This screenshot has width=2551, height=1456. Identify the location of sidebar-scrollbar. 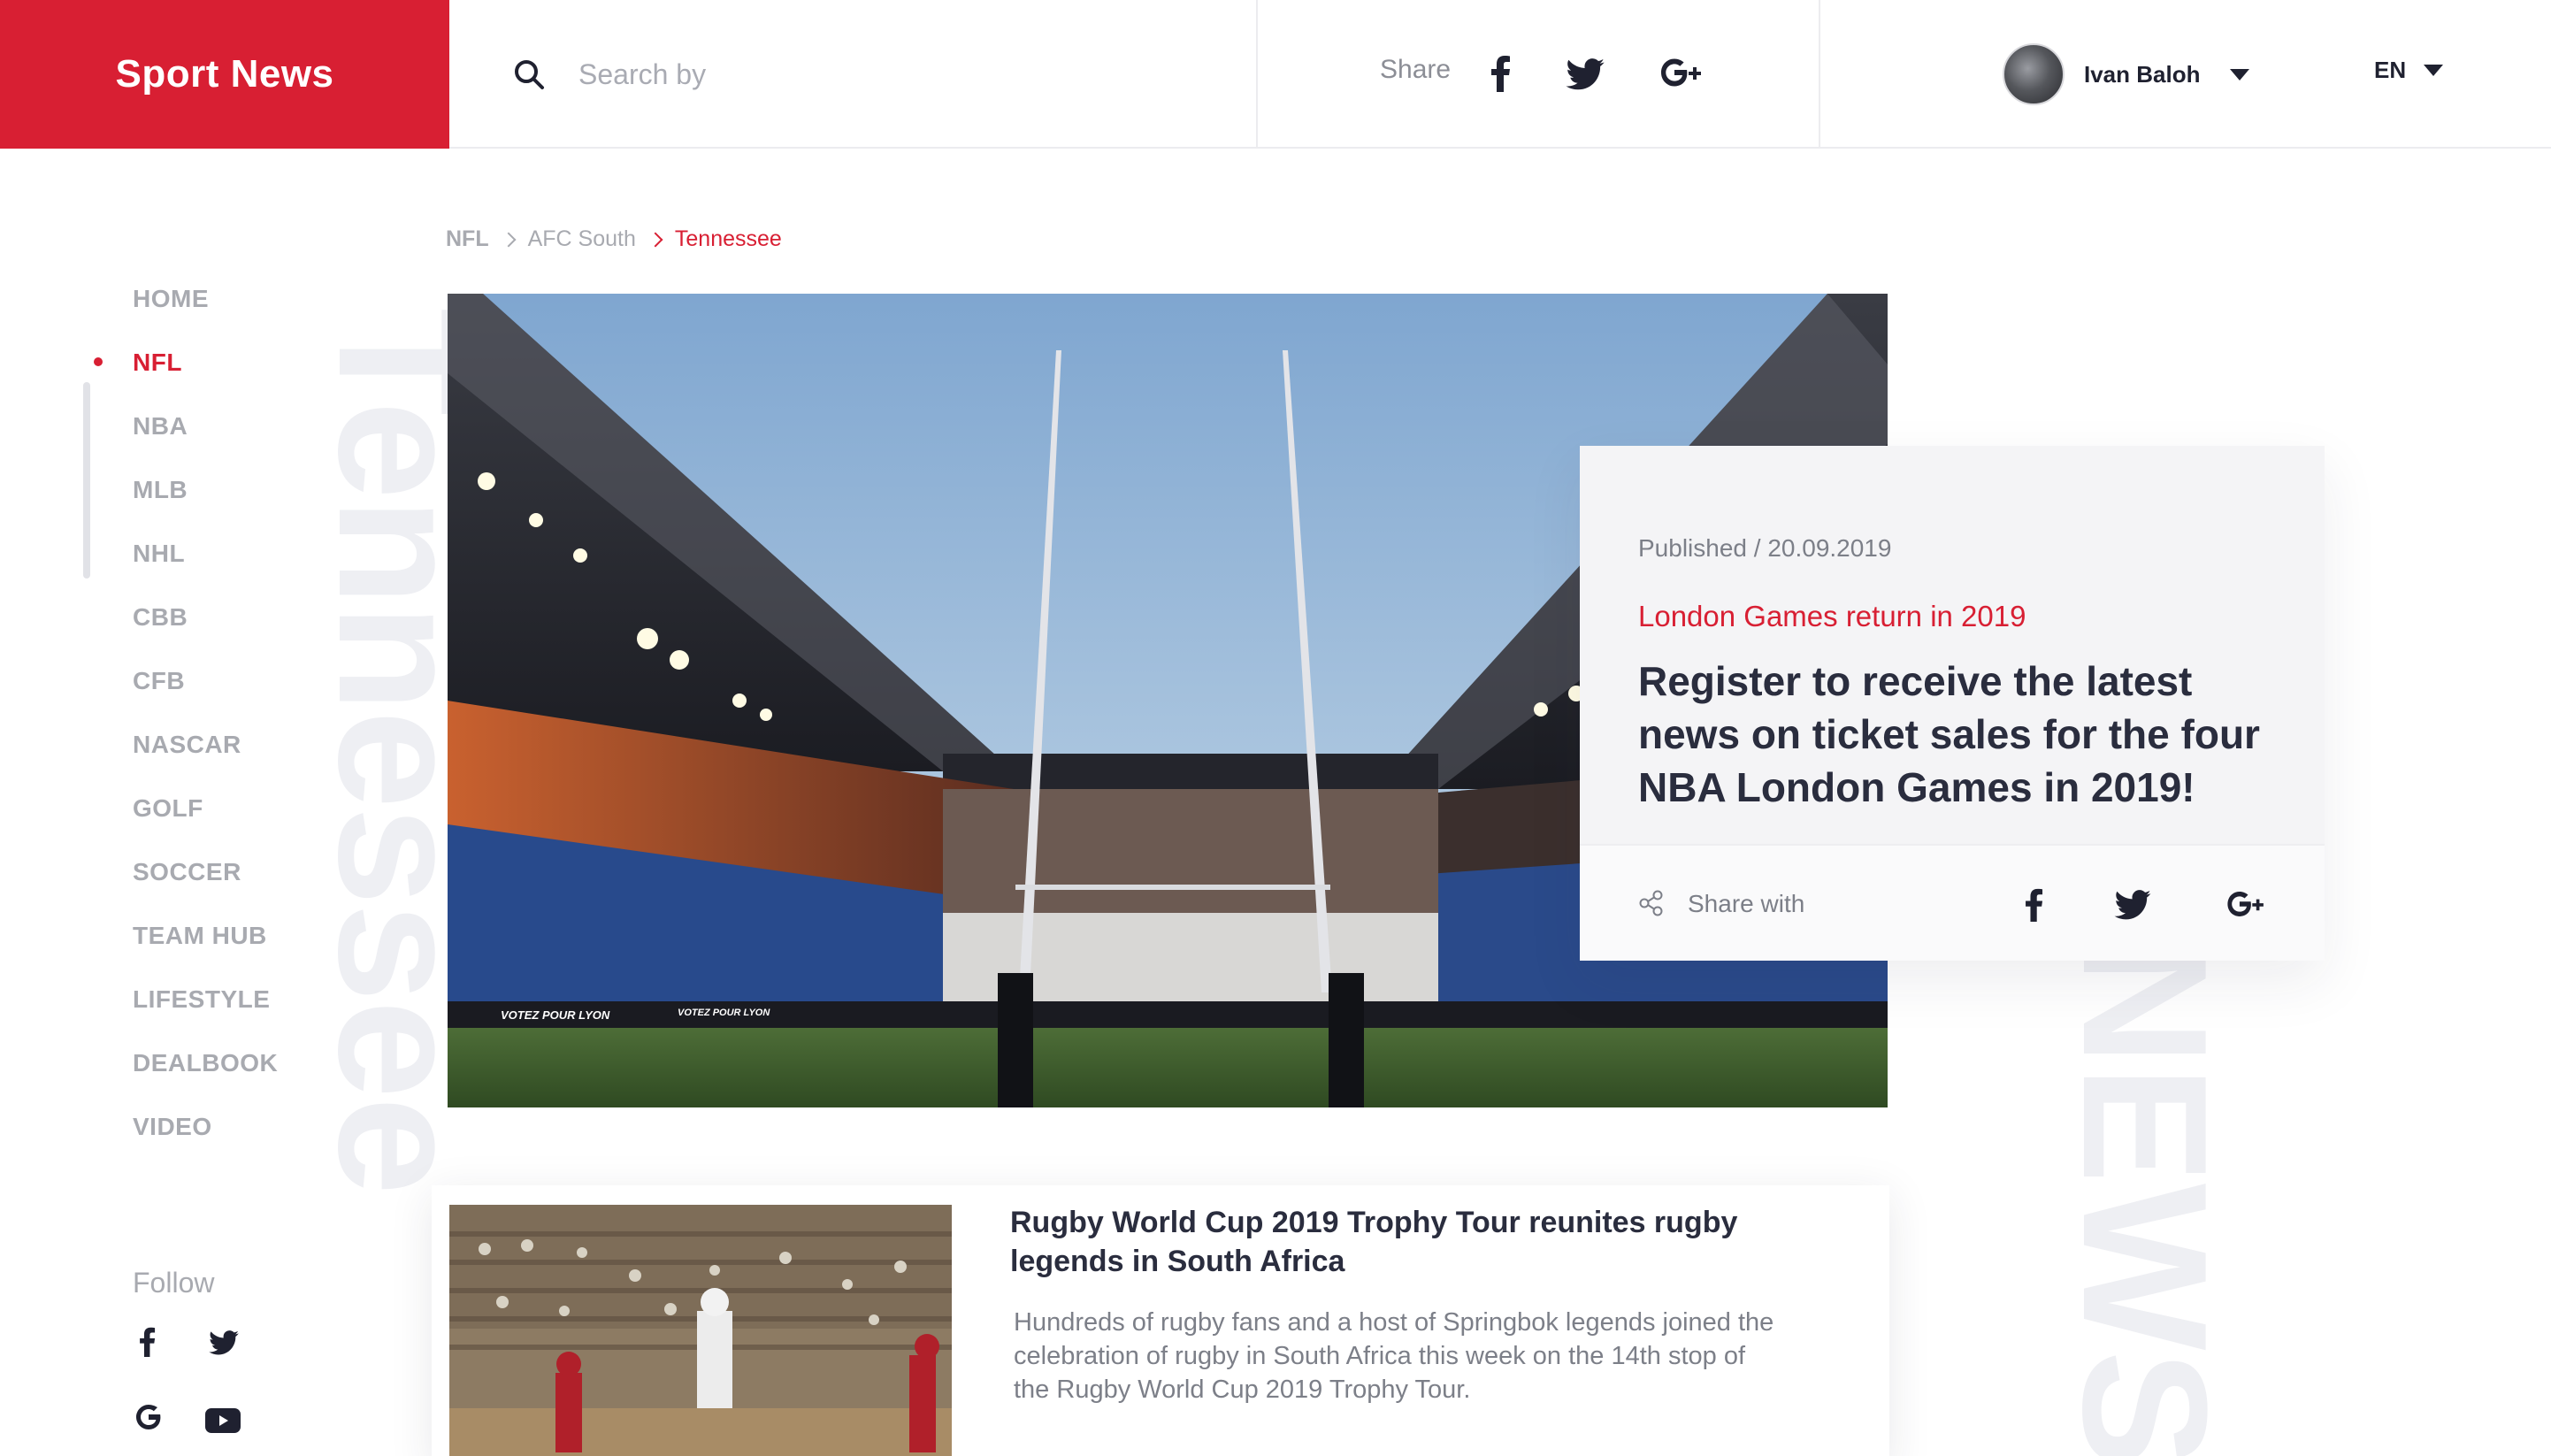
(86, 480).